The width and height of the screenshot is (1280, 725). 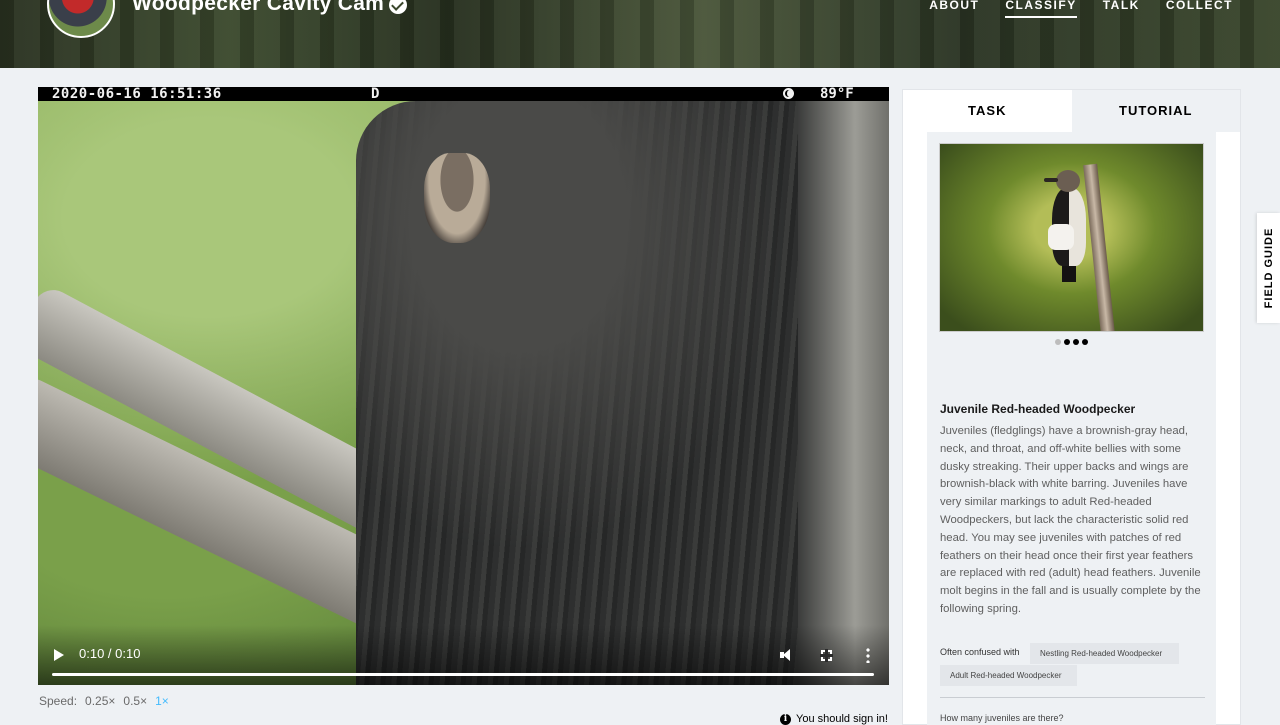 I want to click on fullscreen-icon, so click(x=826, y=655).